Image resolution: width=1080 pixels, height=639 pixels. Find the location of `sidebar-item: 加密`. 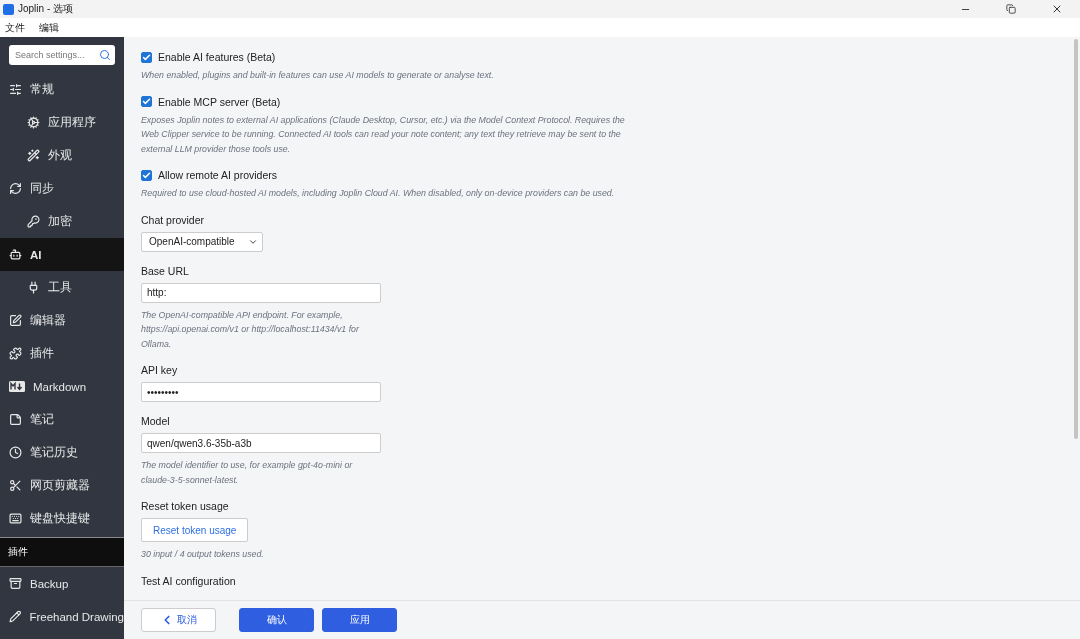

sidebar-item: 加密 is located at coordinates (62, 221).